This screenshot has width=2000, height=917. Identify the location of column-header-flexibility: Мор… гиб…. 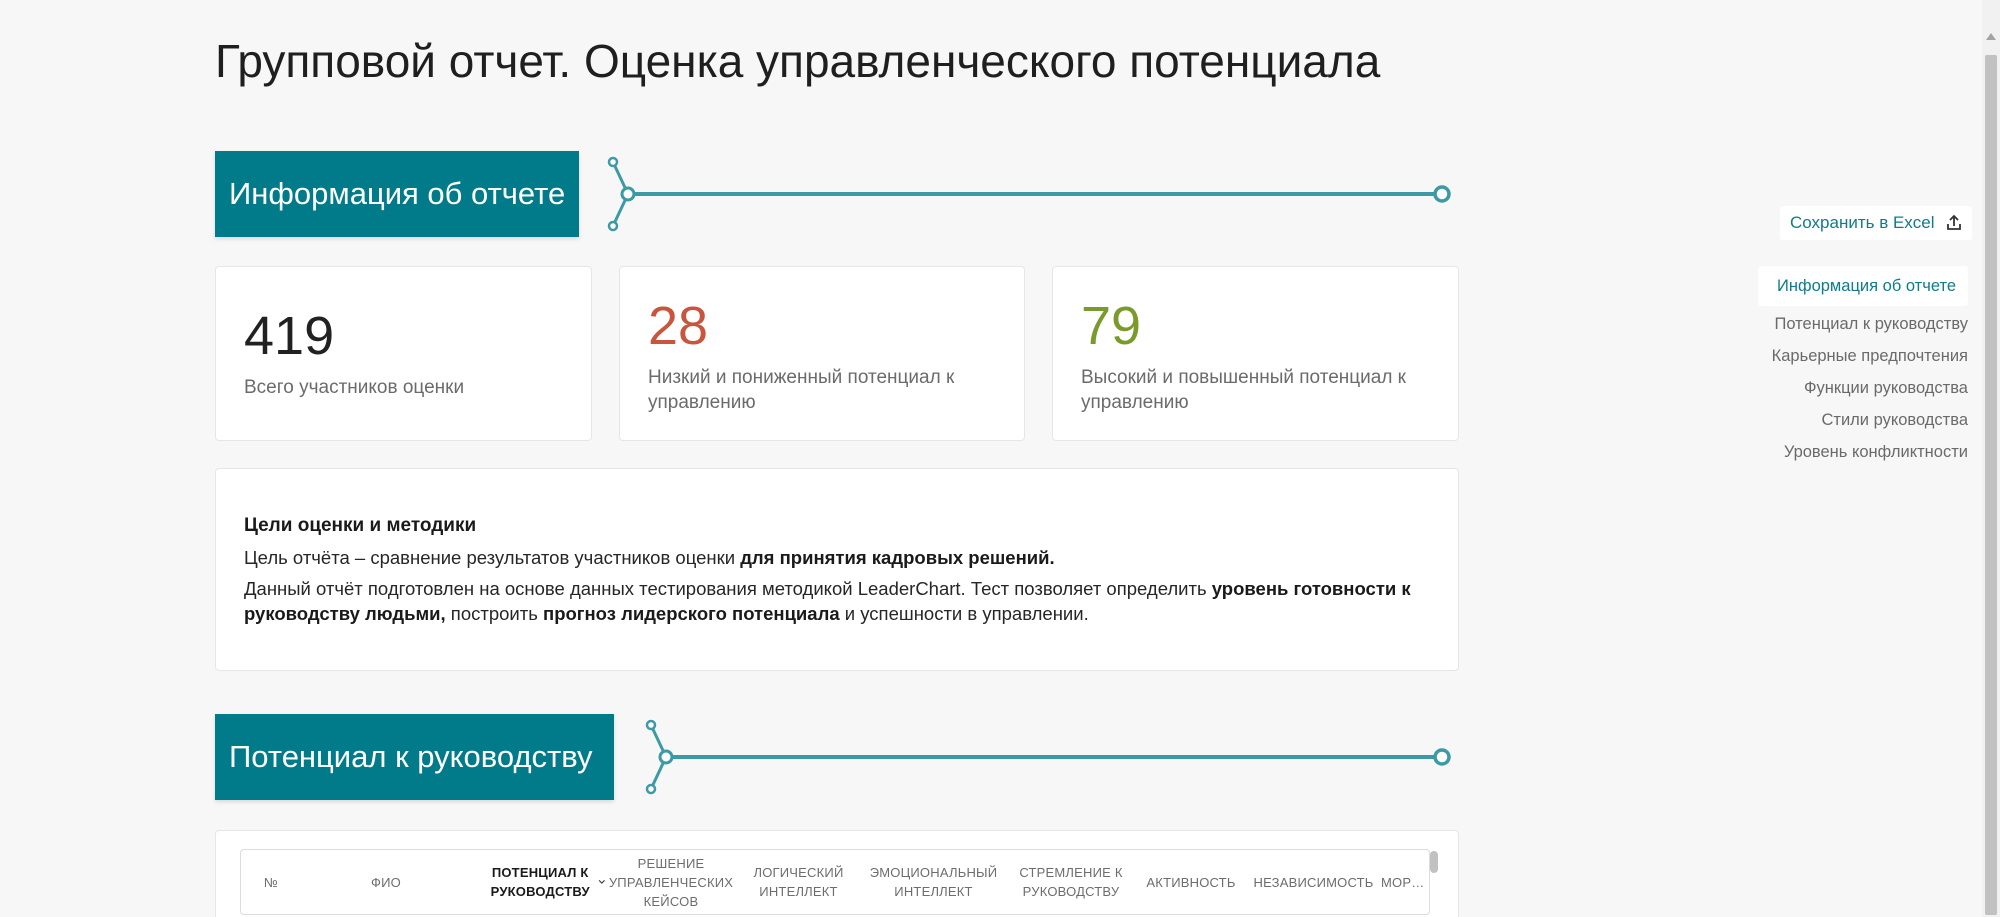
(1405, 882).